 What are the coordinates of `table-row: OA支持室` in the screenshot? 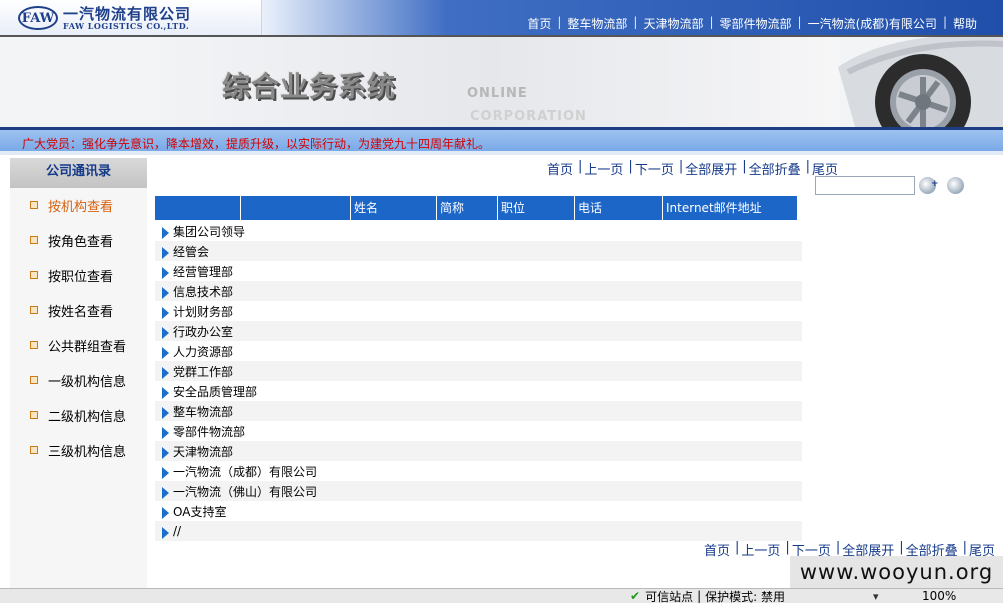 It's located at (478, 511).